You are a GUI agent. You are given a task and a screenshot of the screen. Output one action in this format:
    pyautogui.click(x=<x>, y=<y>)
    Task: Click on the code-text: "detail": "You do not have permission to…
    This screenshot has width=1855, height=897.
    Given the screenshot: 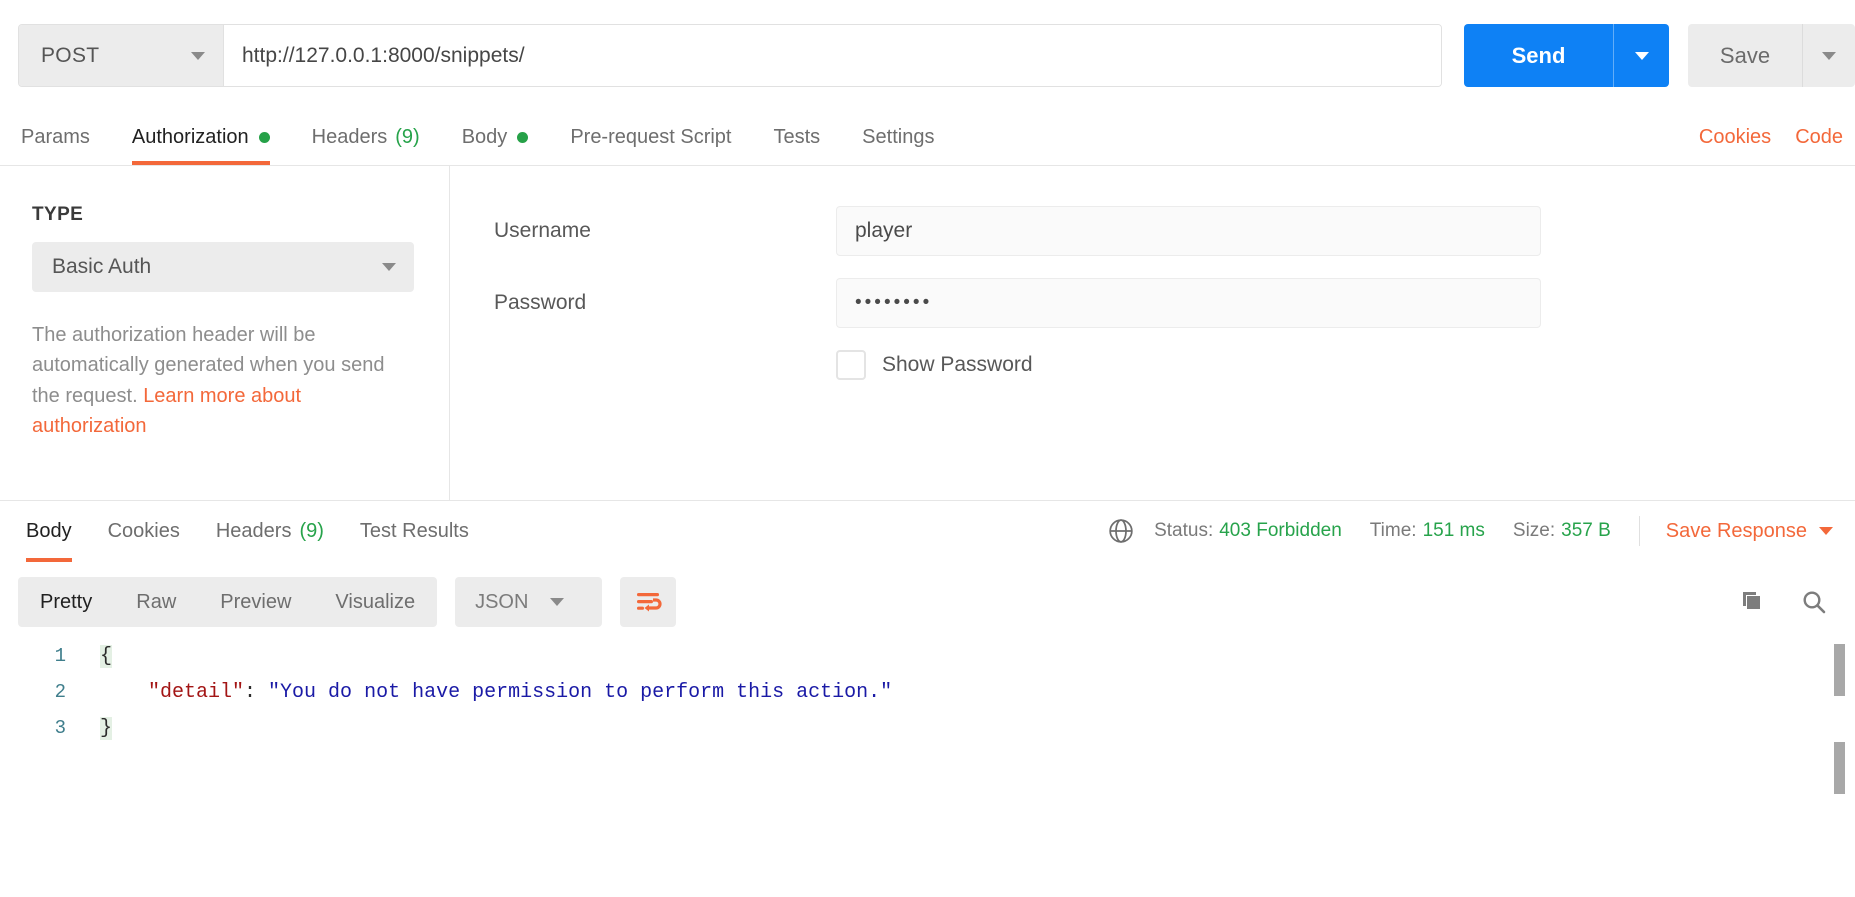 What is the action you would take?
    pyautogui.click(x=487, y=692)
    